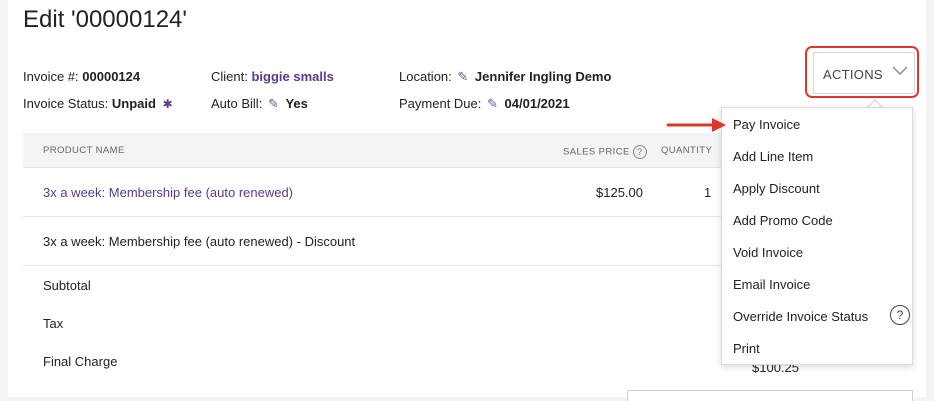 The image size is (934, 401). I want to click on invoice-number: Invoice #: 00000124, so click(81, 76).